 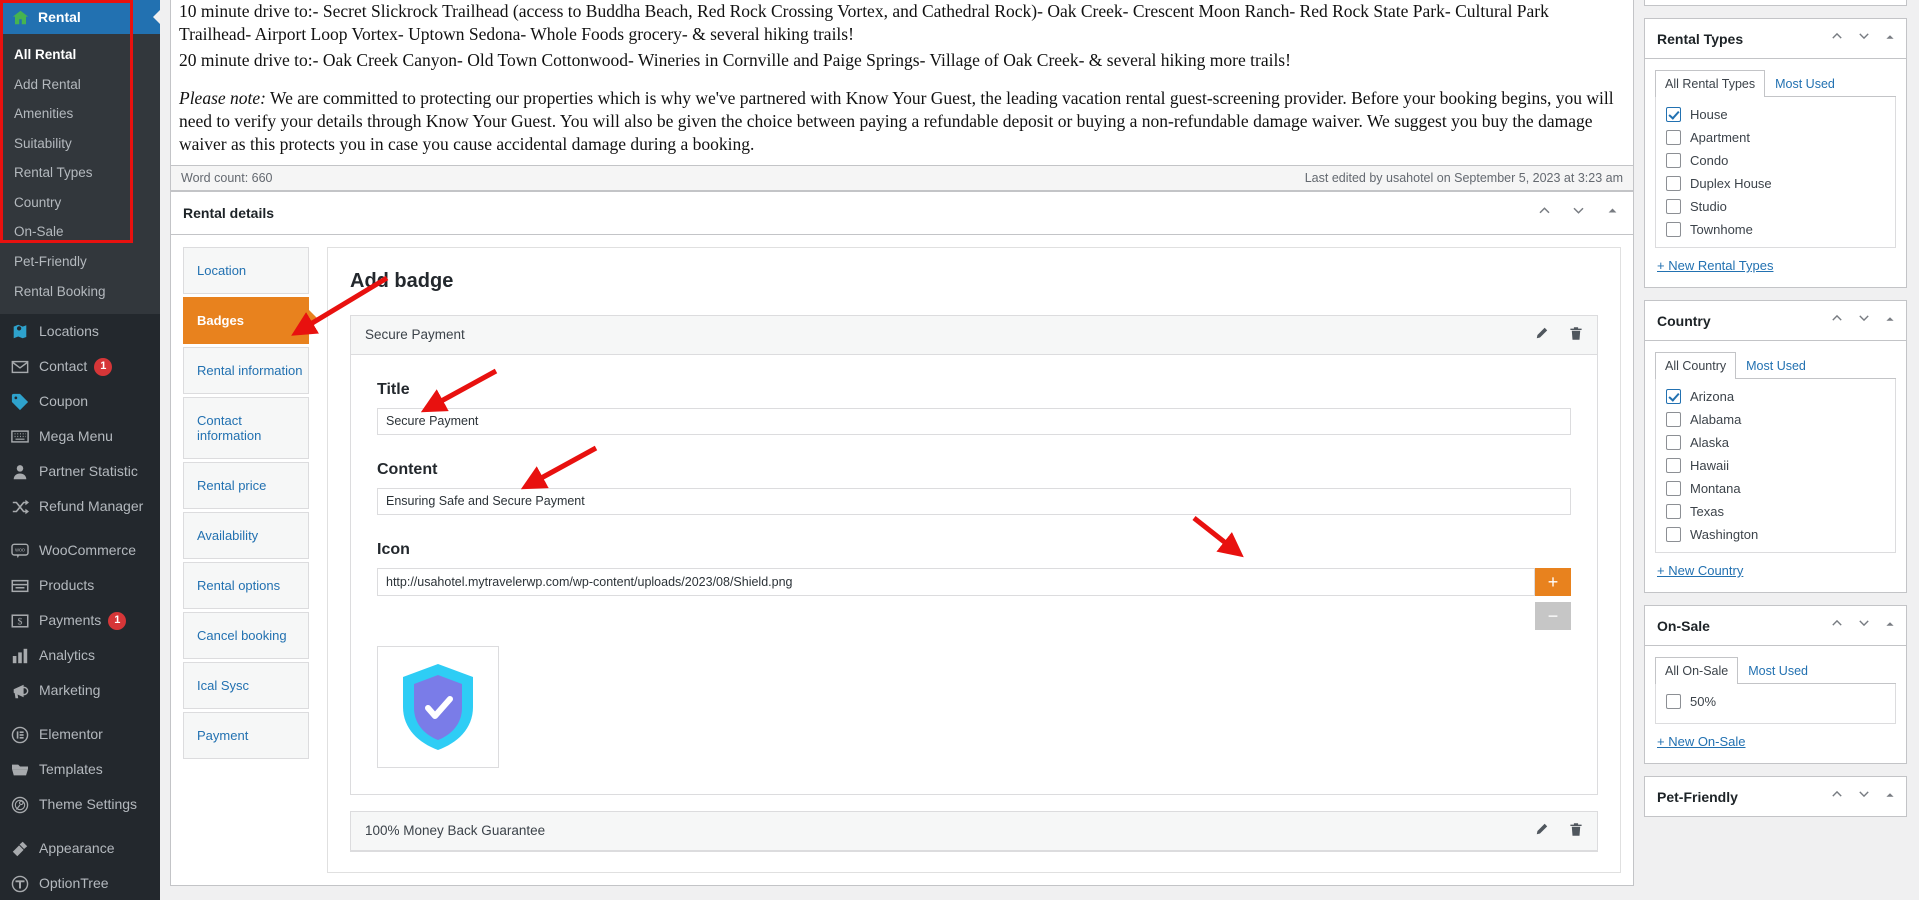 I want to click on checkbox-row: Arizona, so click(x=1775, y=396).